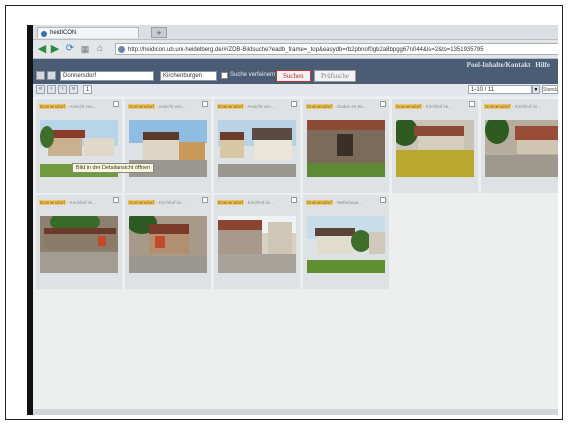 The height and width of the screenshot is (425, 569). I want to click on pager-bar: « ‹ › » 1 1-10 / 11 ▼ Standard, so click(295, 90).